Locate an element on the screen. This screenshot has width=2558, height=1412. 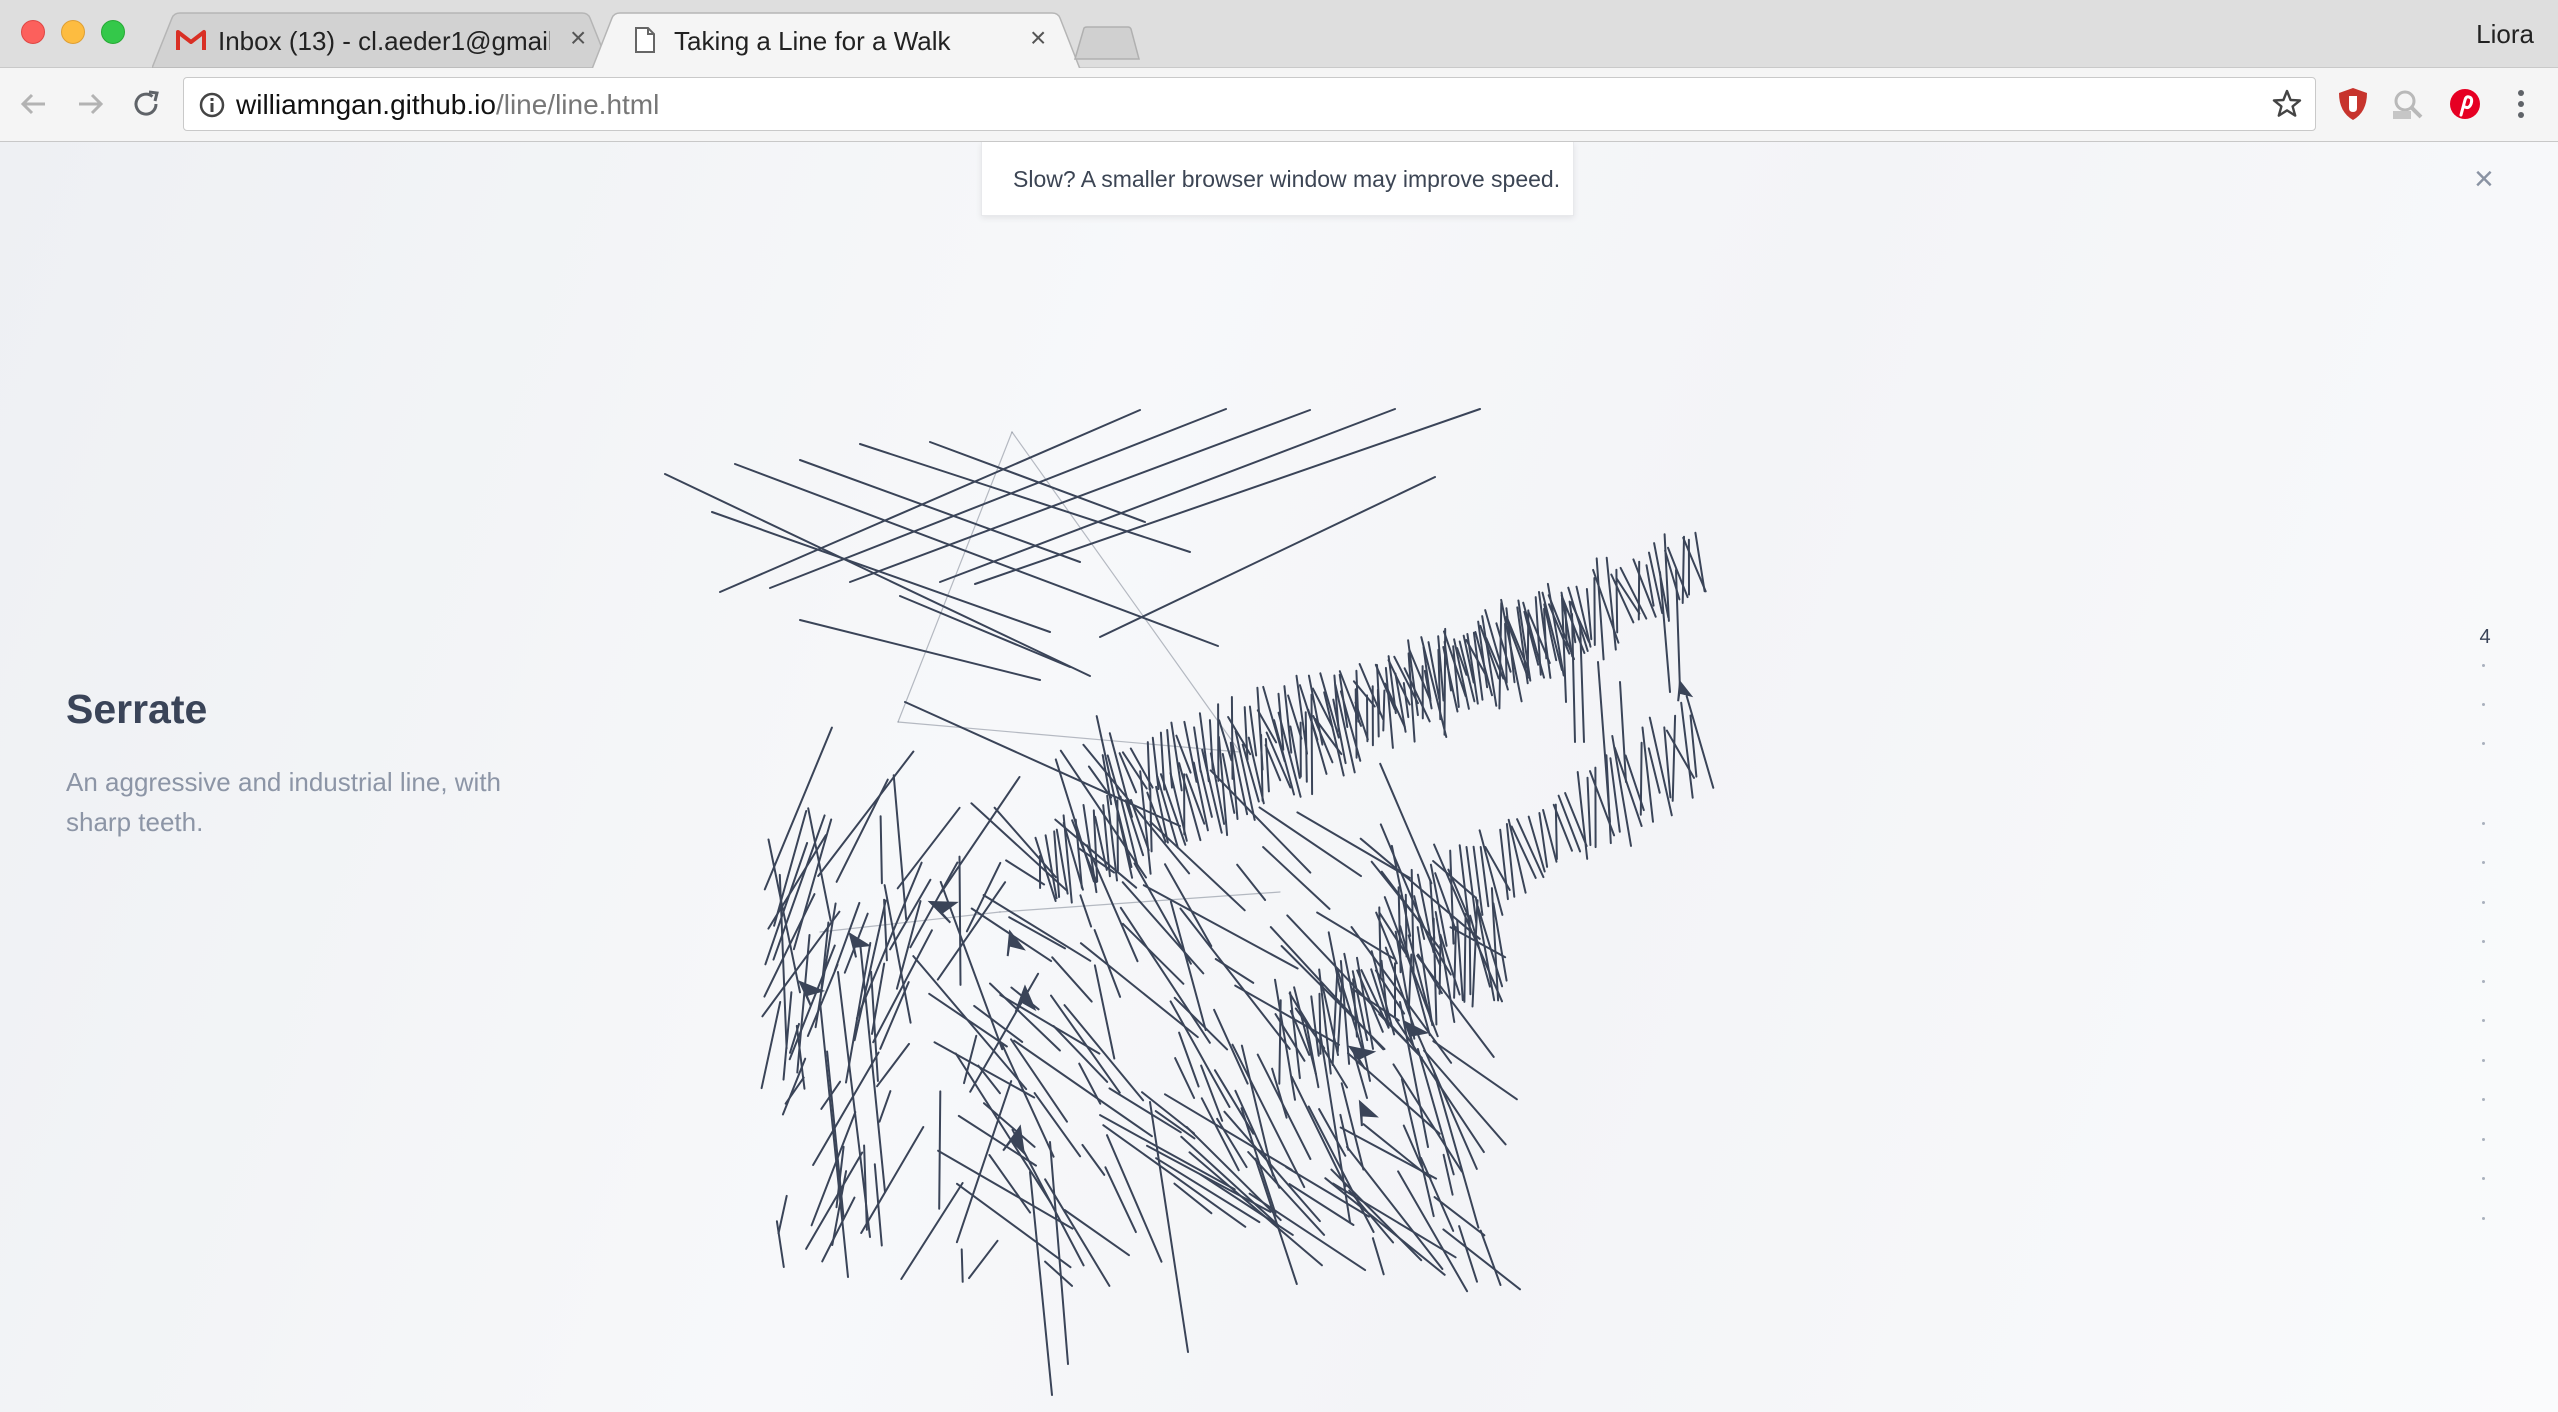
window-close-button is located at coordinates (33, 32).